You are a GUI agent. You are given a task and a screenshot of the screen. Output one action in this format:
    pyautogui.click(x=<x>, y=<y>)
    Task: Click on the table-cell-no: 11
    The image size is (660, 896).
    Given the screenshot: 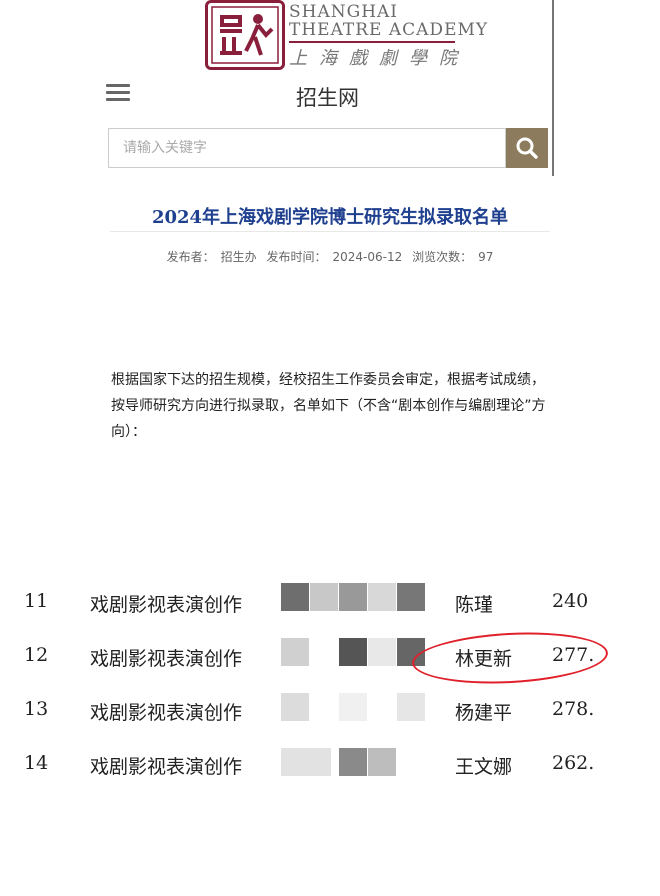 What is the action you would take?
    pyautogui.click(x=36, y=601)
    